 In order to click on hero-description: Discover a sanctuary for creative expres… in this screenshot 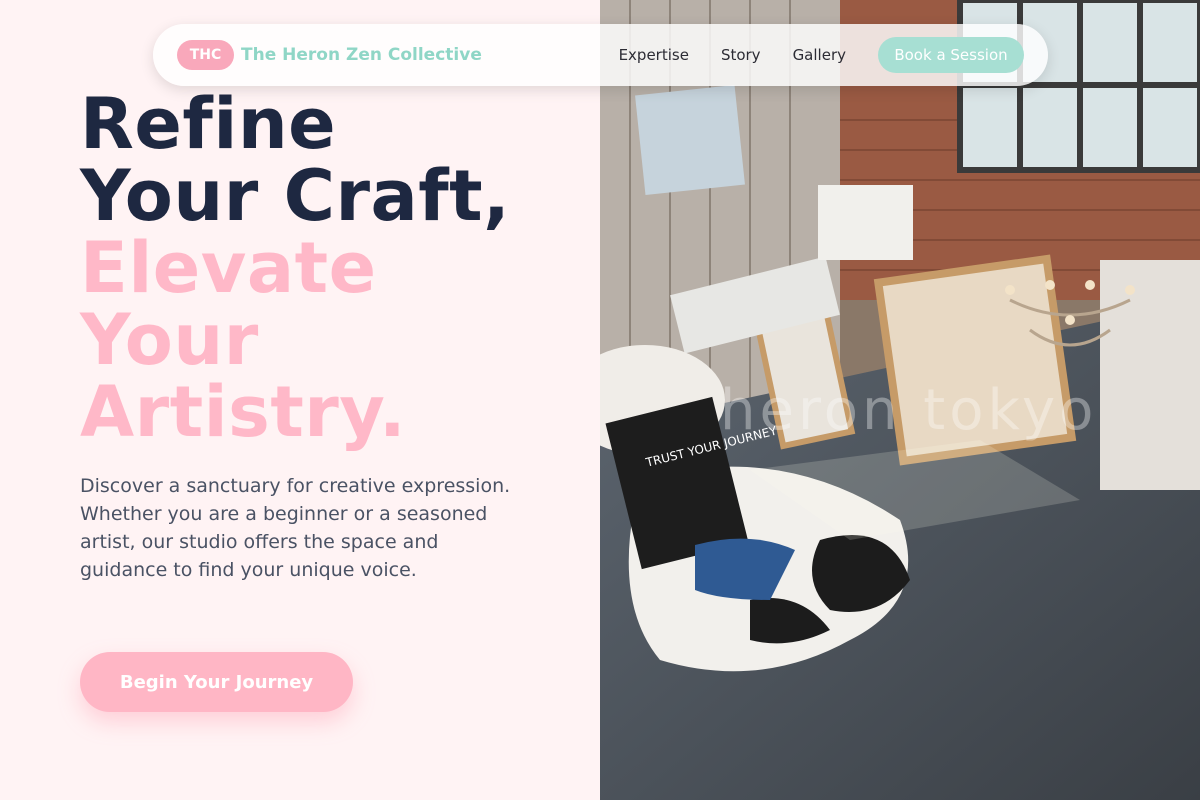, I will do `click(295, 528)`.